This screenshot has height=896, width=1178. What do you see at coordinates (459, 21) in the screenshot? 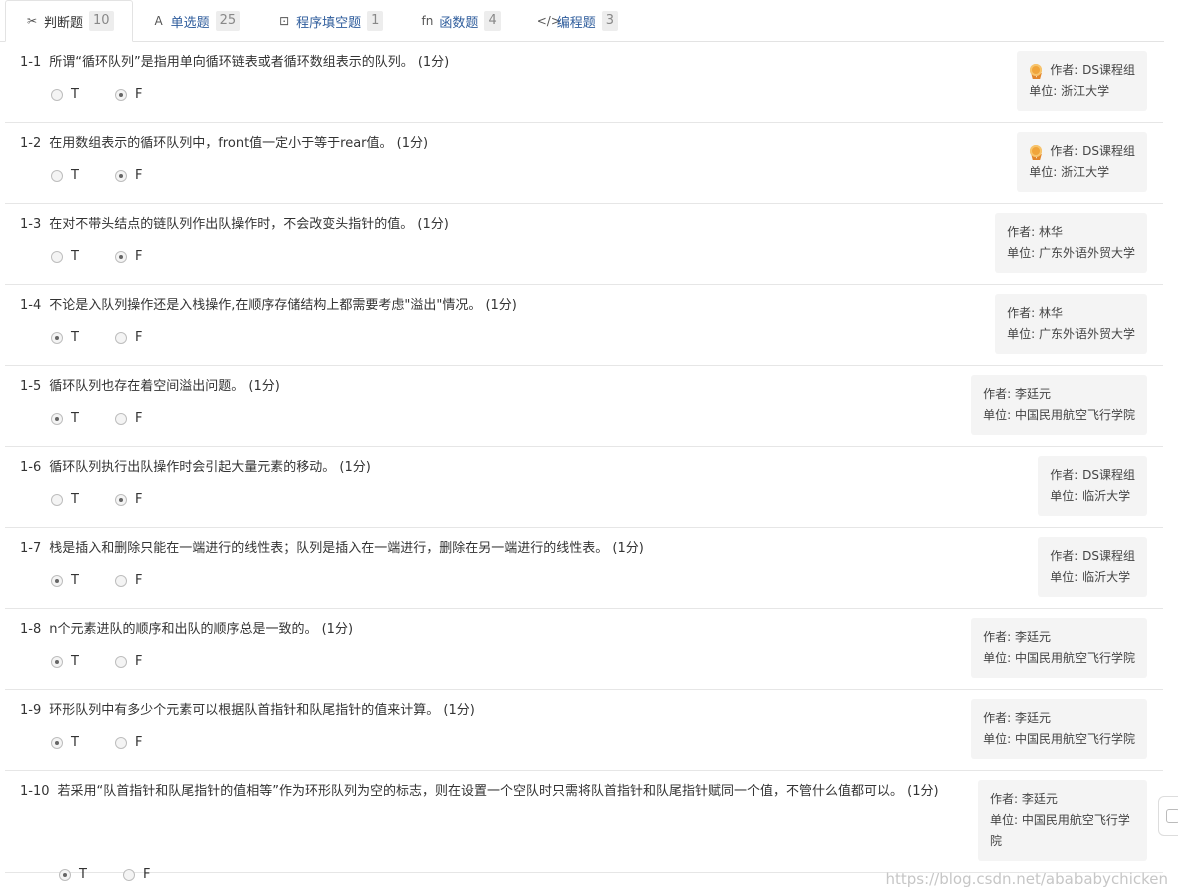
I see `tab-function: fn 函数题 4` at bounding box center [459, 21].